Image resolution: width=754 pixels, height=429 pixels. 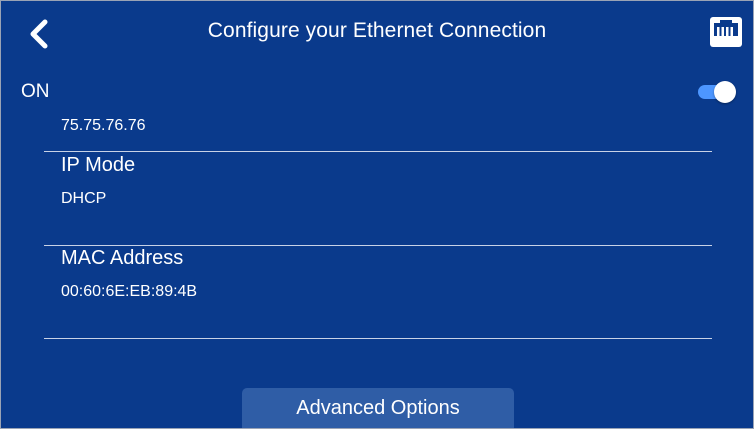 What do you see at coordinates (725, 92) in the screenshot?
I see `toggle-knob` at bounding box center [725, 92].